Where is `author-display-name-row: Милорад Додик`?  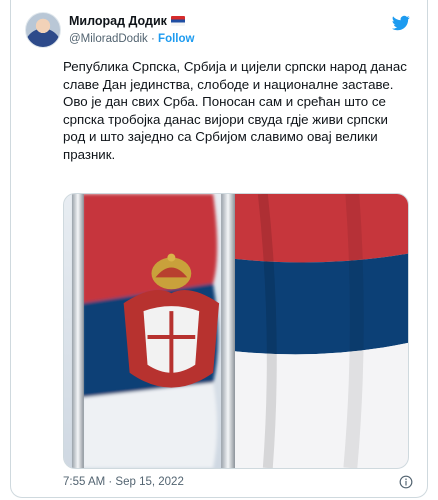 author-display-name-row: Милорад Додик is located at coordinates (131, 21).